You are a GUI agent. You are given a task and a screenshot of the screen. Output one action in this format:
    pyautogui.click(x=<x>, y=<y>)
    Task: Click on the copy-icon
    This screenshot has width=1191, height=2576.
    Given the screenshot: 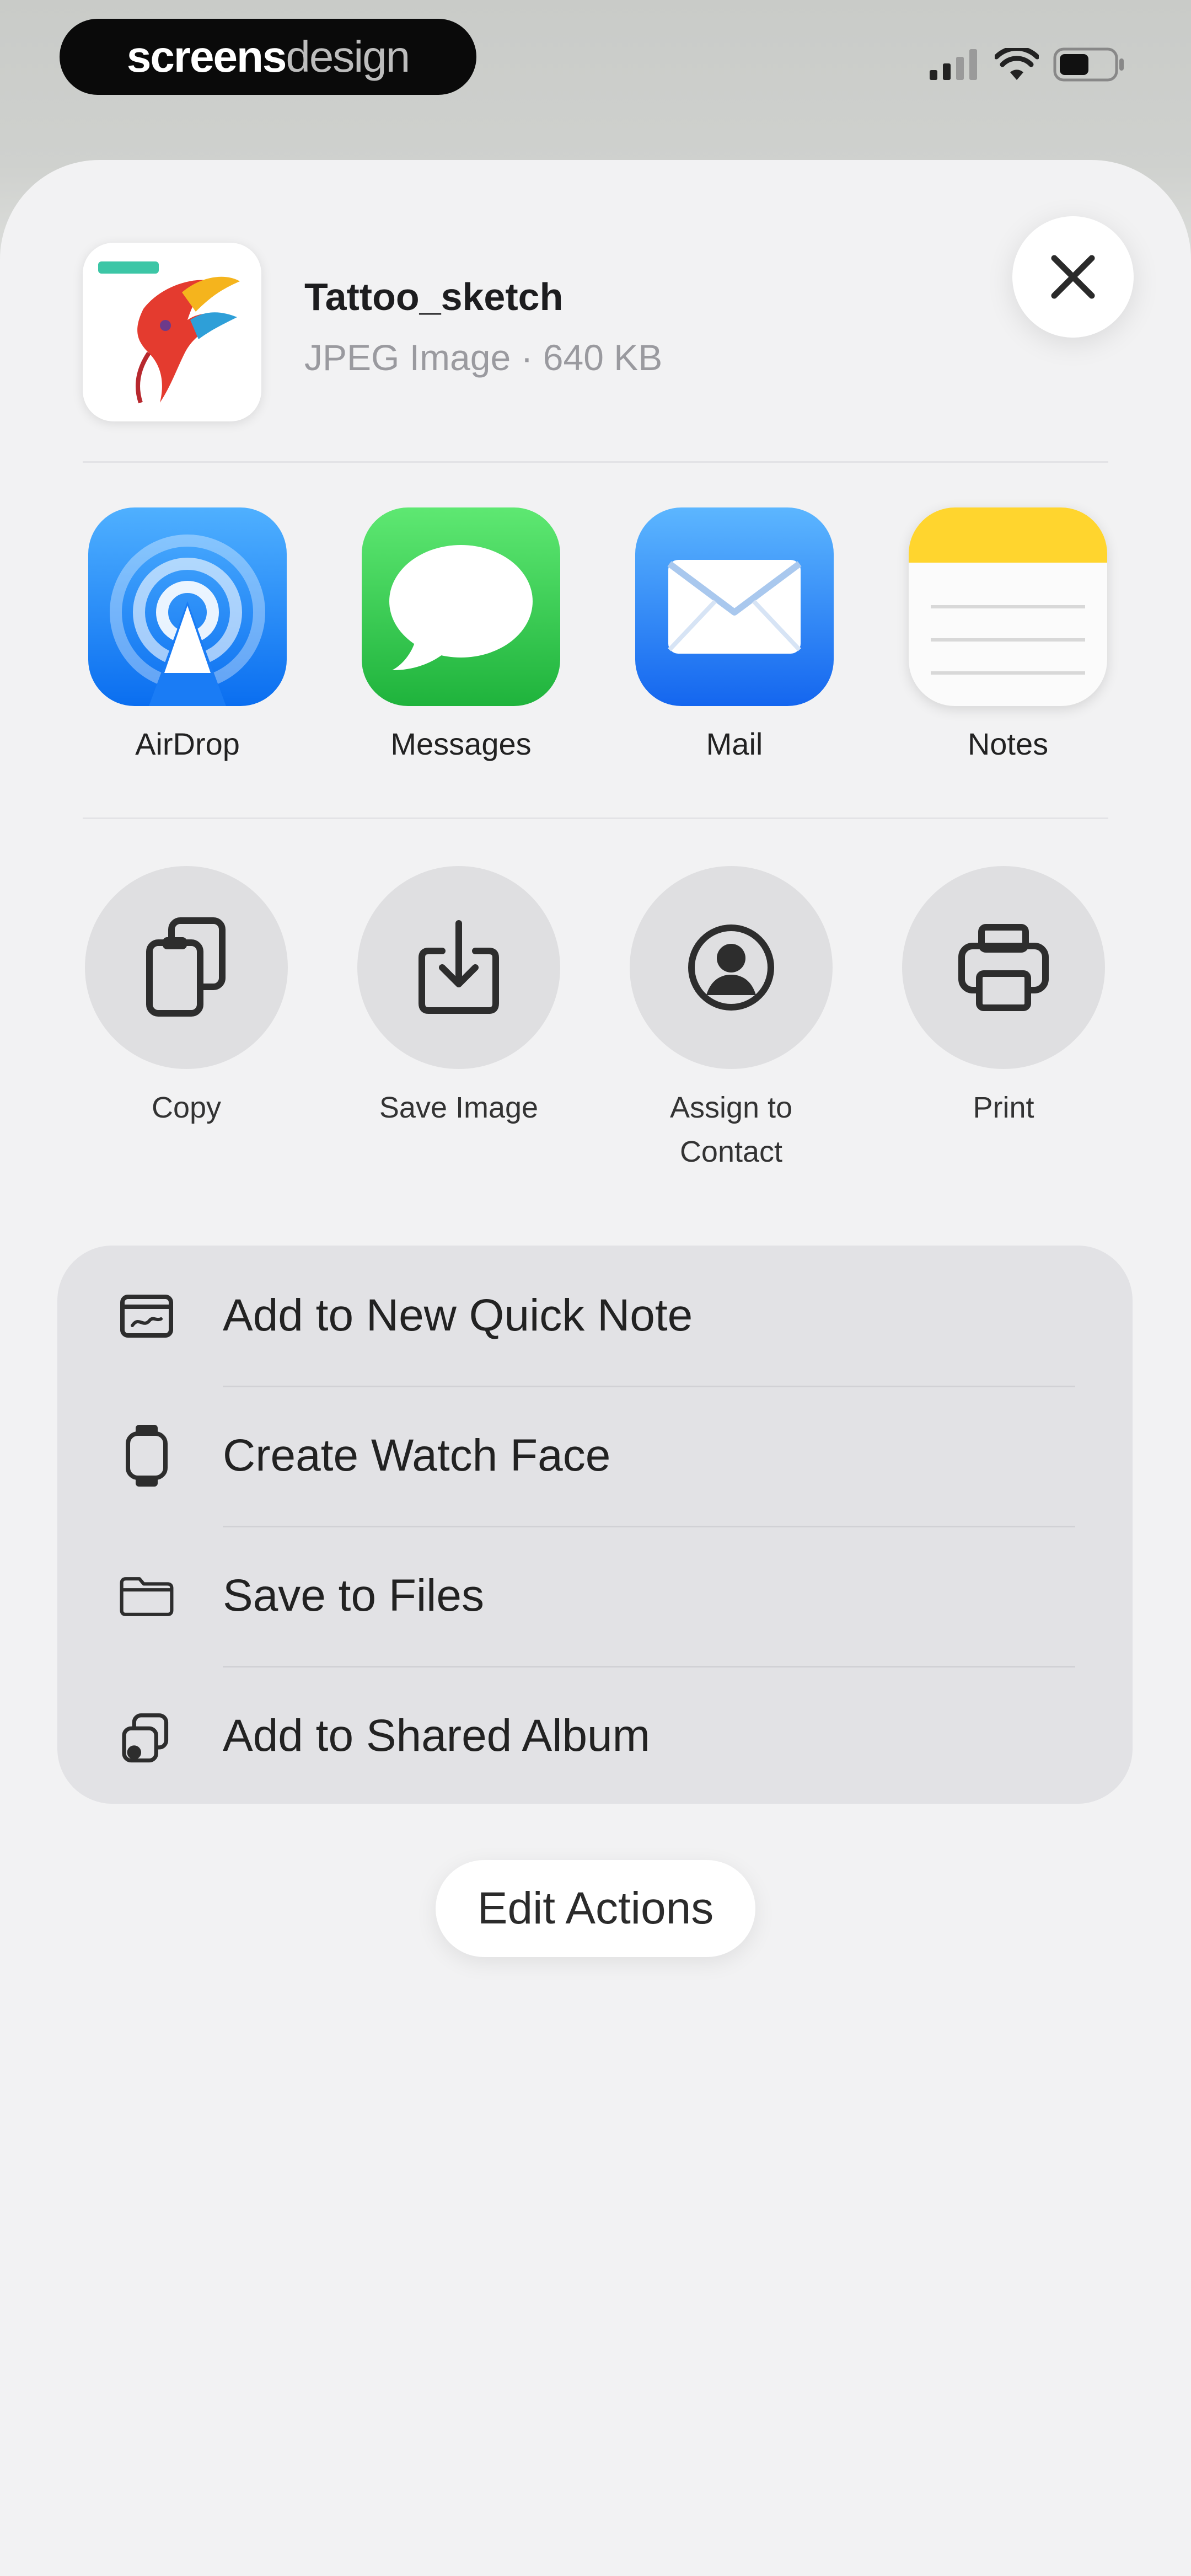 What is the action you would take?
    pyautogui.click(x=186, y=967)
    